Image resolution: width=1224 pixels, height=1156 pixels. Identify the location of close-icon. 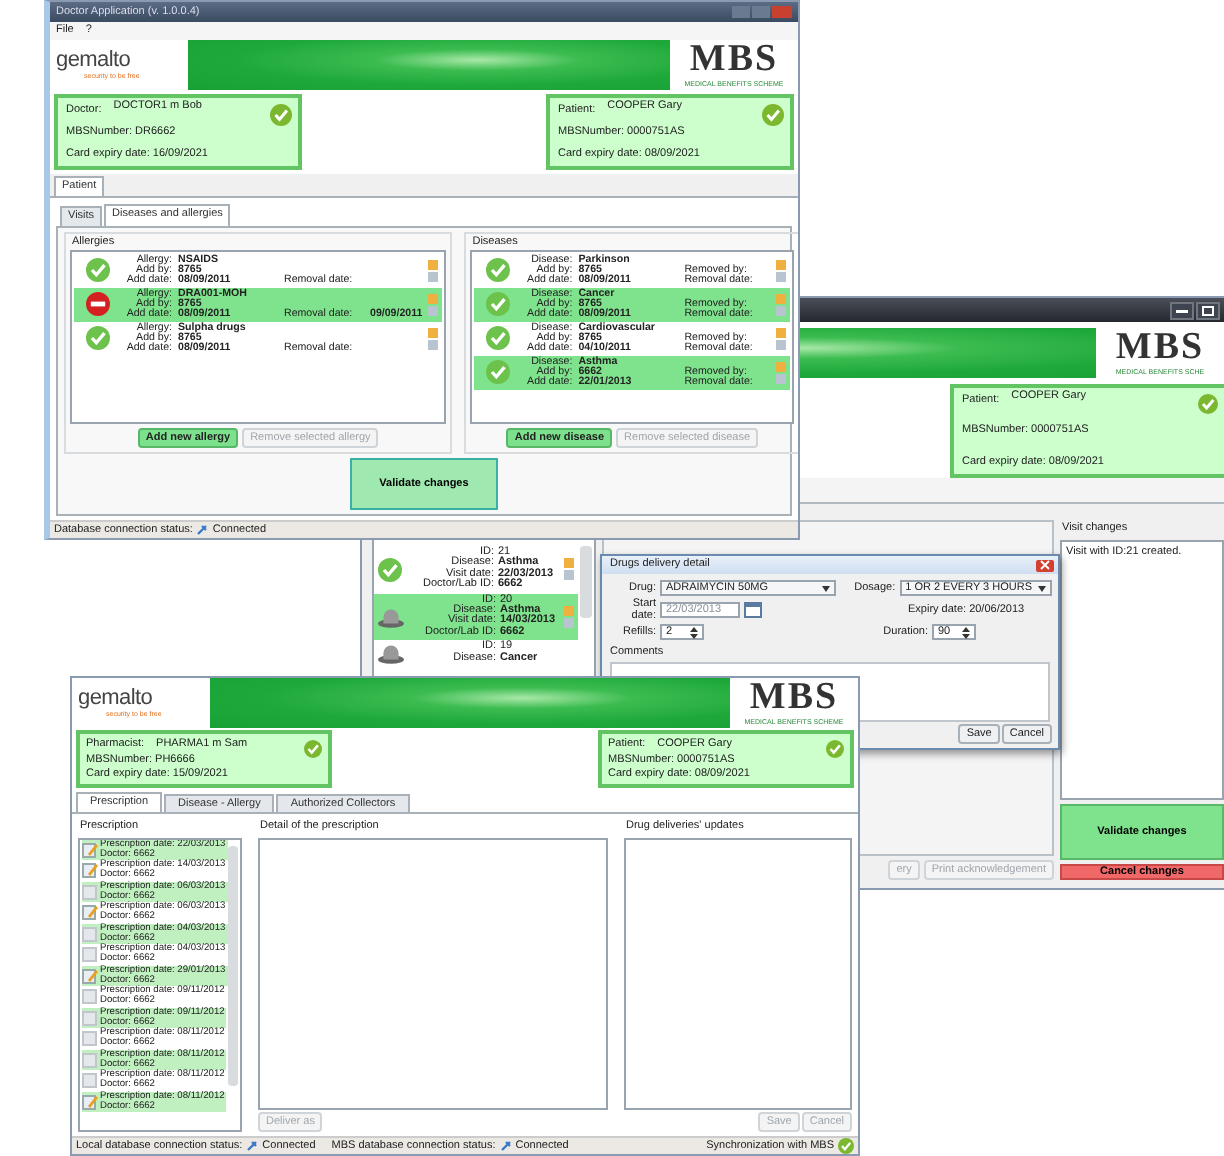
(1045, 565).